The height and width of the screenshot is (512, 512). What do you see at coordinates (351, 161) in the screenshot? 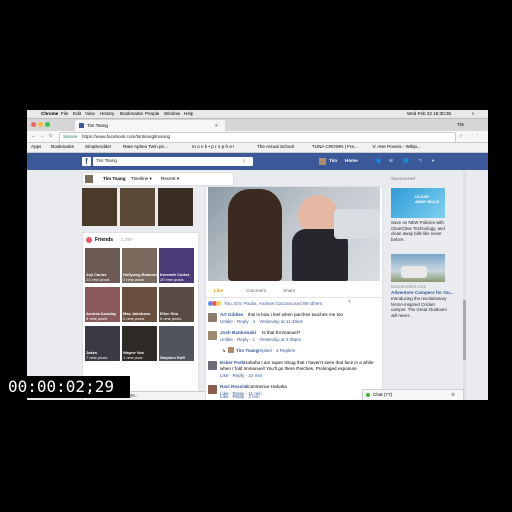
I see `nav-home: Home` at bounding box center [351, 161].